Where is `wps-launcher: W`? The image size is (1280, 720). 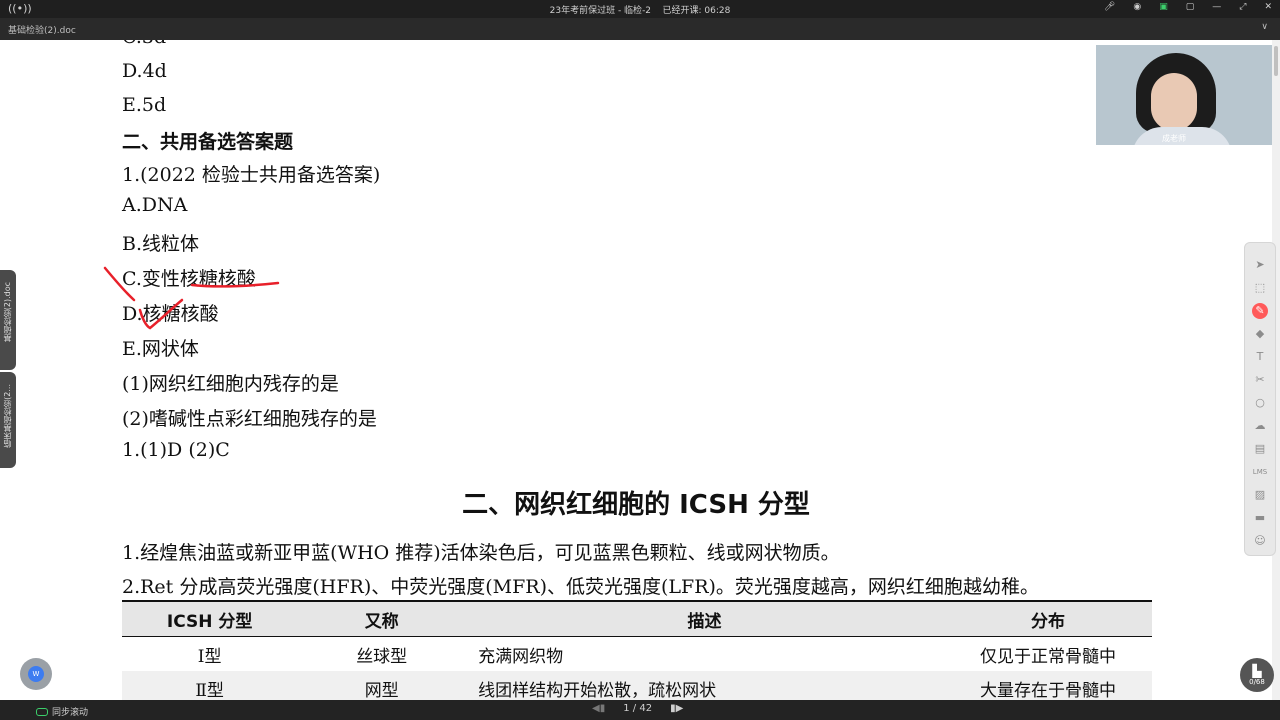
wps-launcher: W is located at coordinates (36, 674).